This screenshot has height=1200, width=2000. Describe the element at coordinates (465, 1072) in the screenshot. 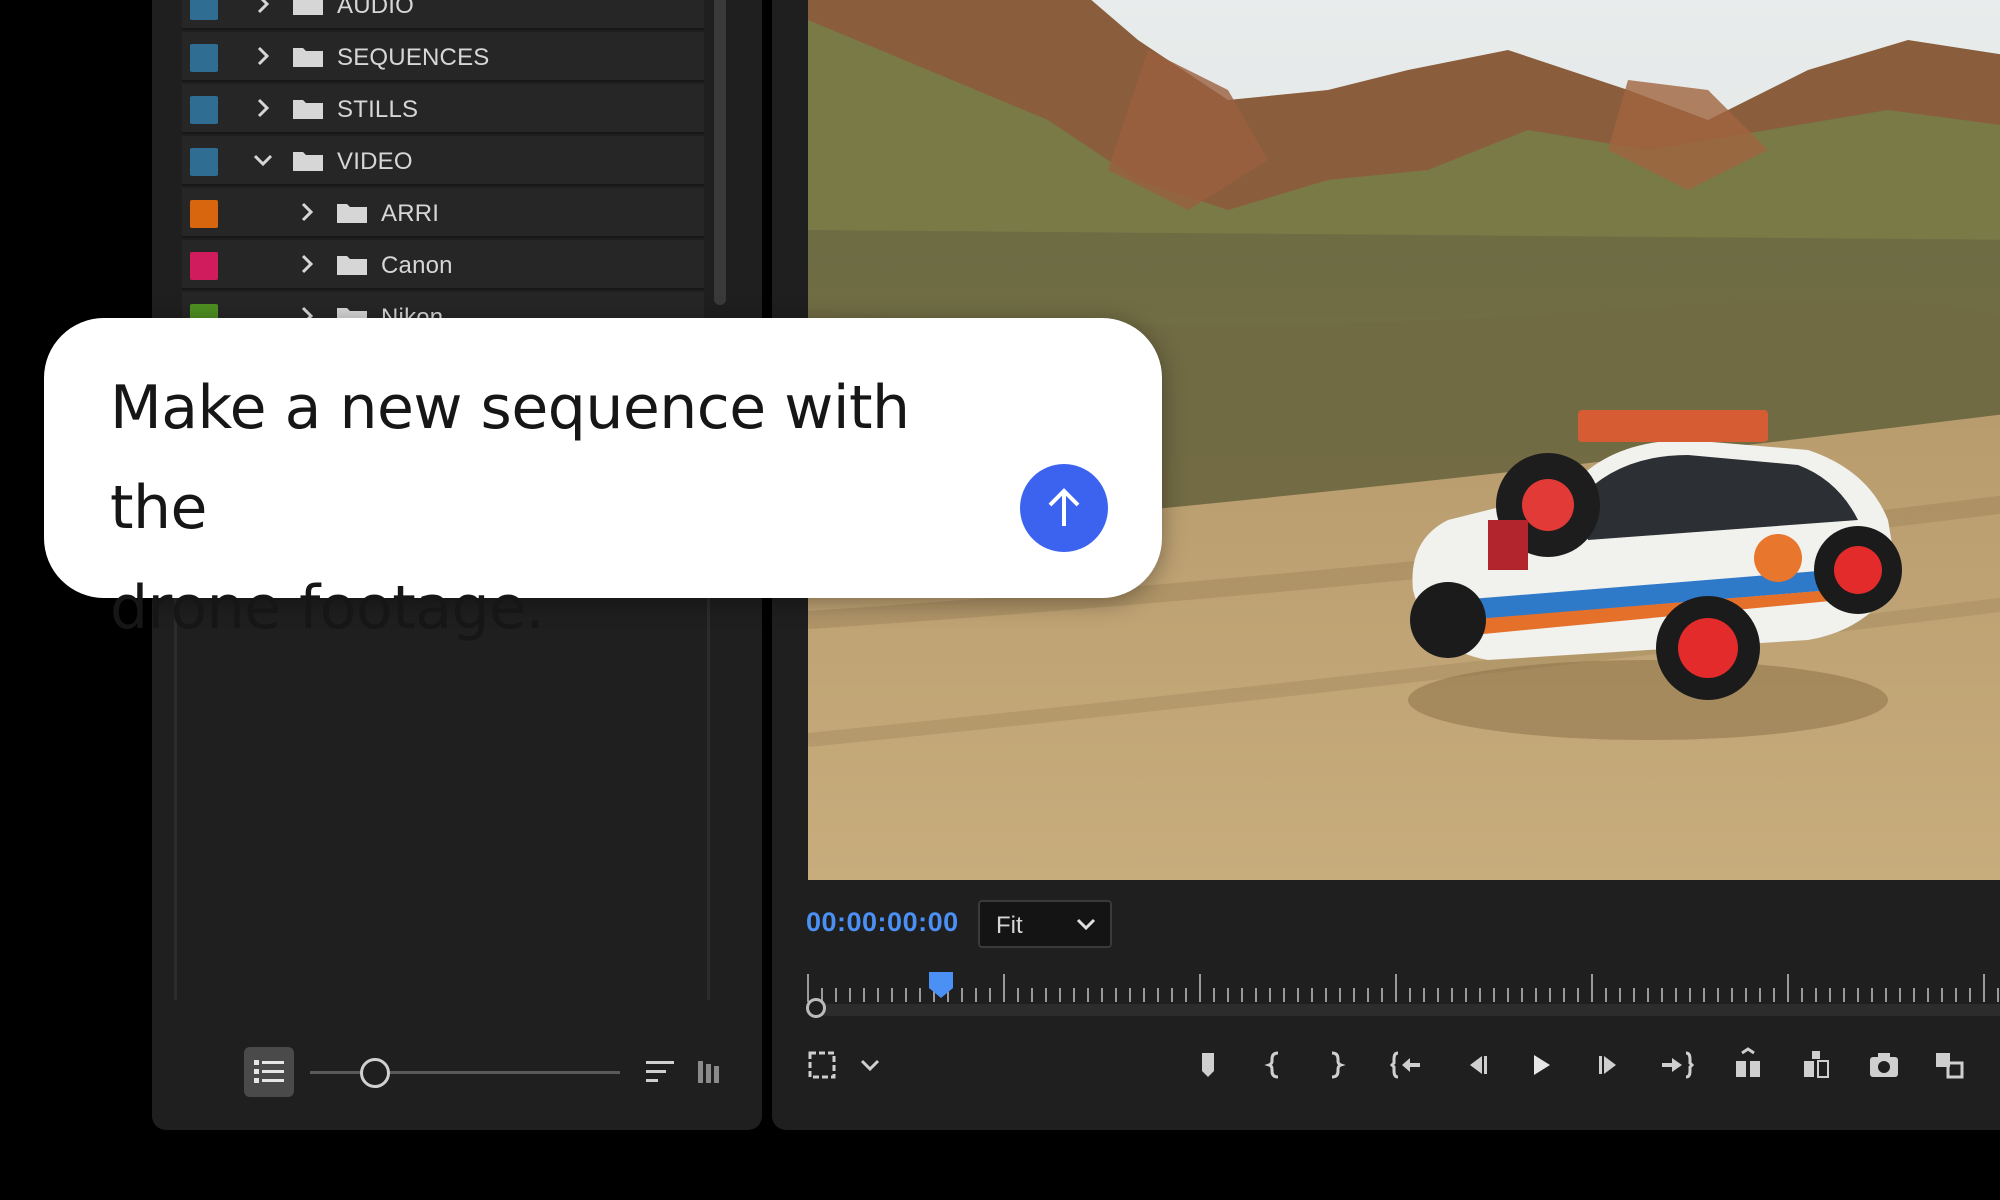

I see `zoom-slider-track` at that location.